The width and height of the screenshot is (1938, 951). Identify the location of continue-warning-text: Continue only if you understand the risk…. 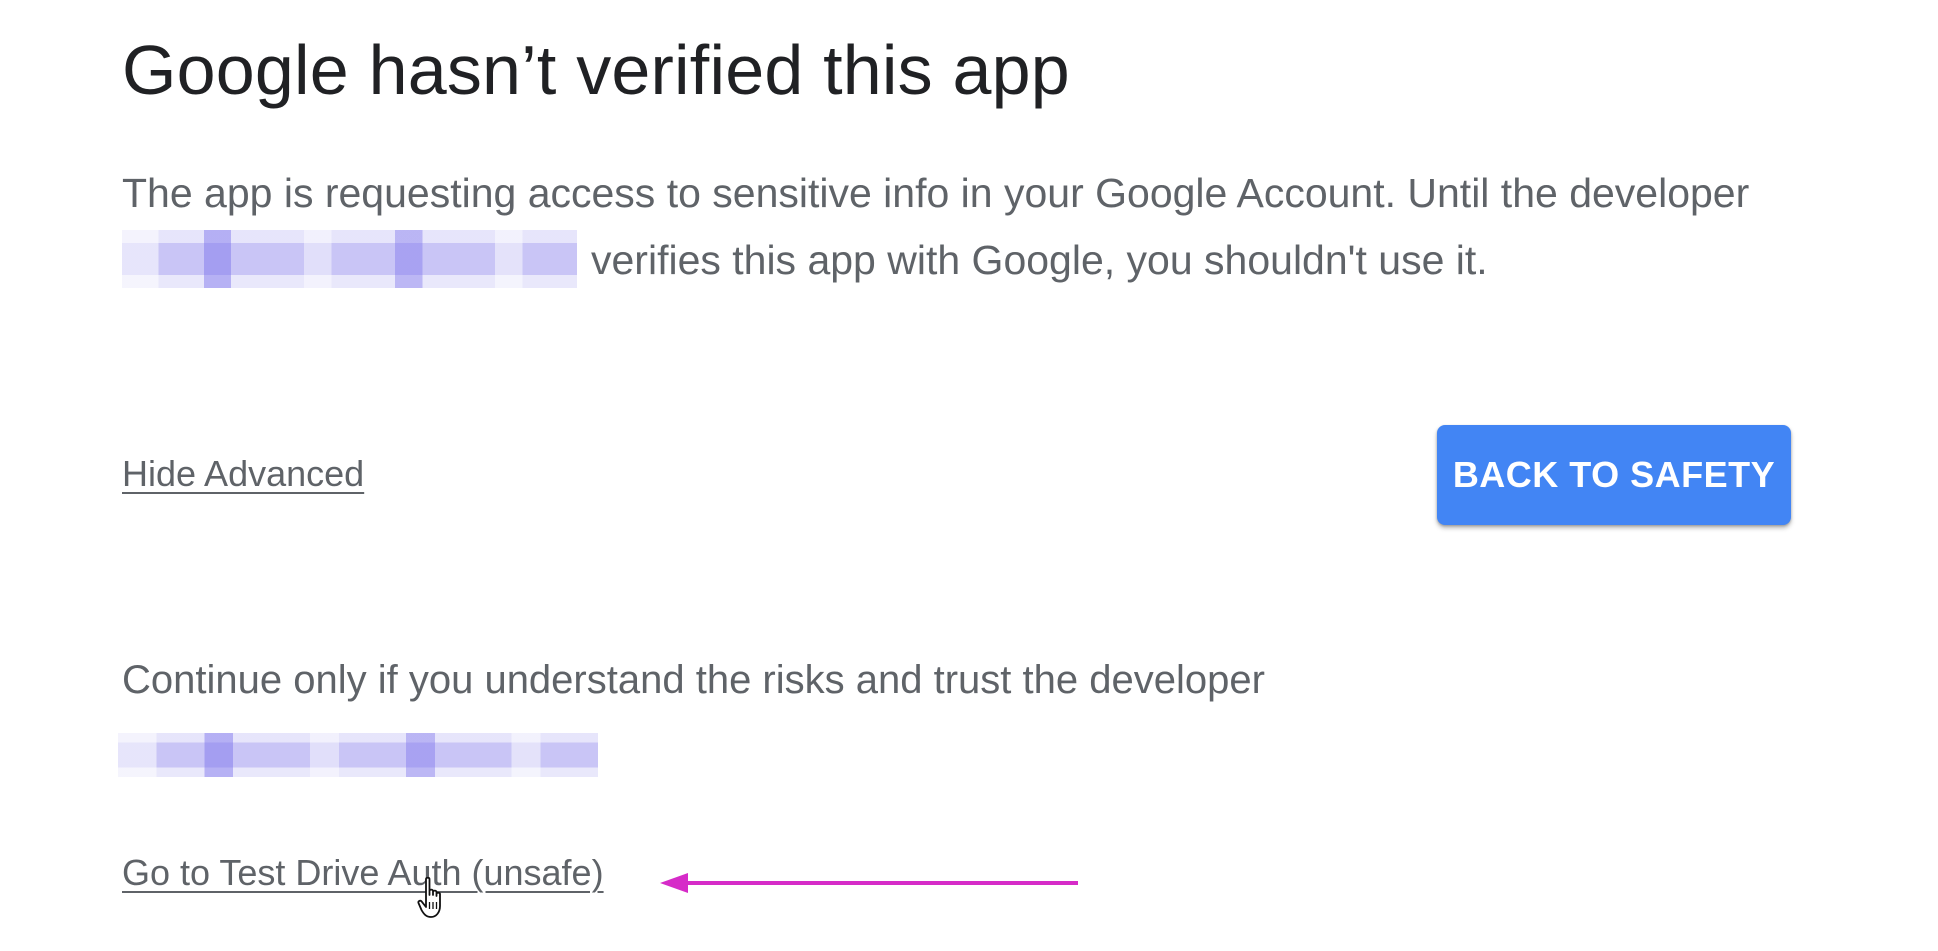
(693, 680).